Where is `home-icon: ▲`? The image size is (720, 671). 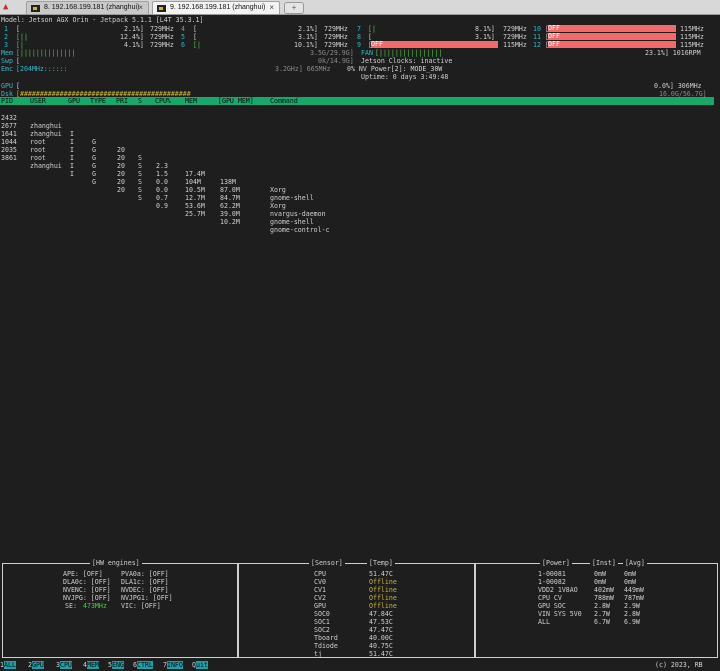
home-icon: ▲ is located at coordinates (10, 7).